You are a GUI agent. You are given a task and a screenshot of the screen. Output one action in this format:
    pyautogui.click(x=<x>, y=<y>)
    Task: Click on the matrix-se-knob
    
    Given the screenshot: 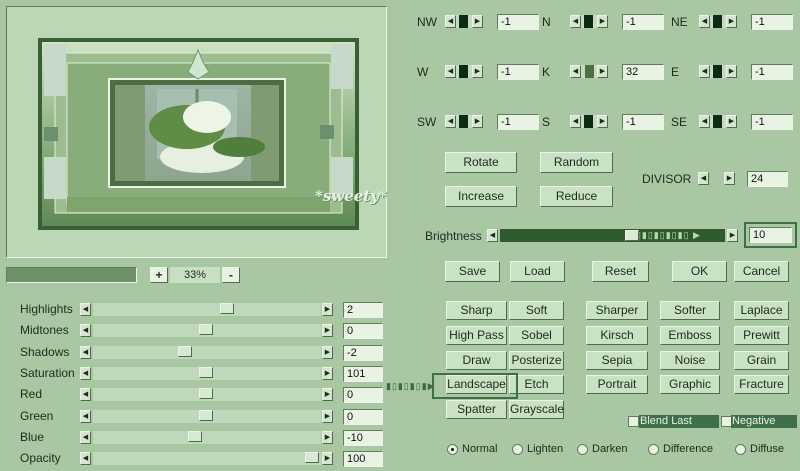 What is the action you would take?
    pyautogui.click(x=717, y=121)
    